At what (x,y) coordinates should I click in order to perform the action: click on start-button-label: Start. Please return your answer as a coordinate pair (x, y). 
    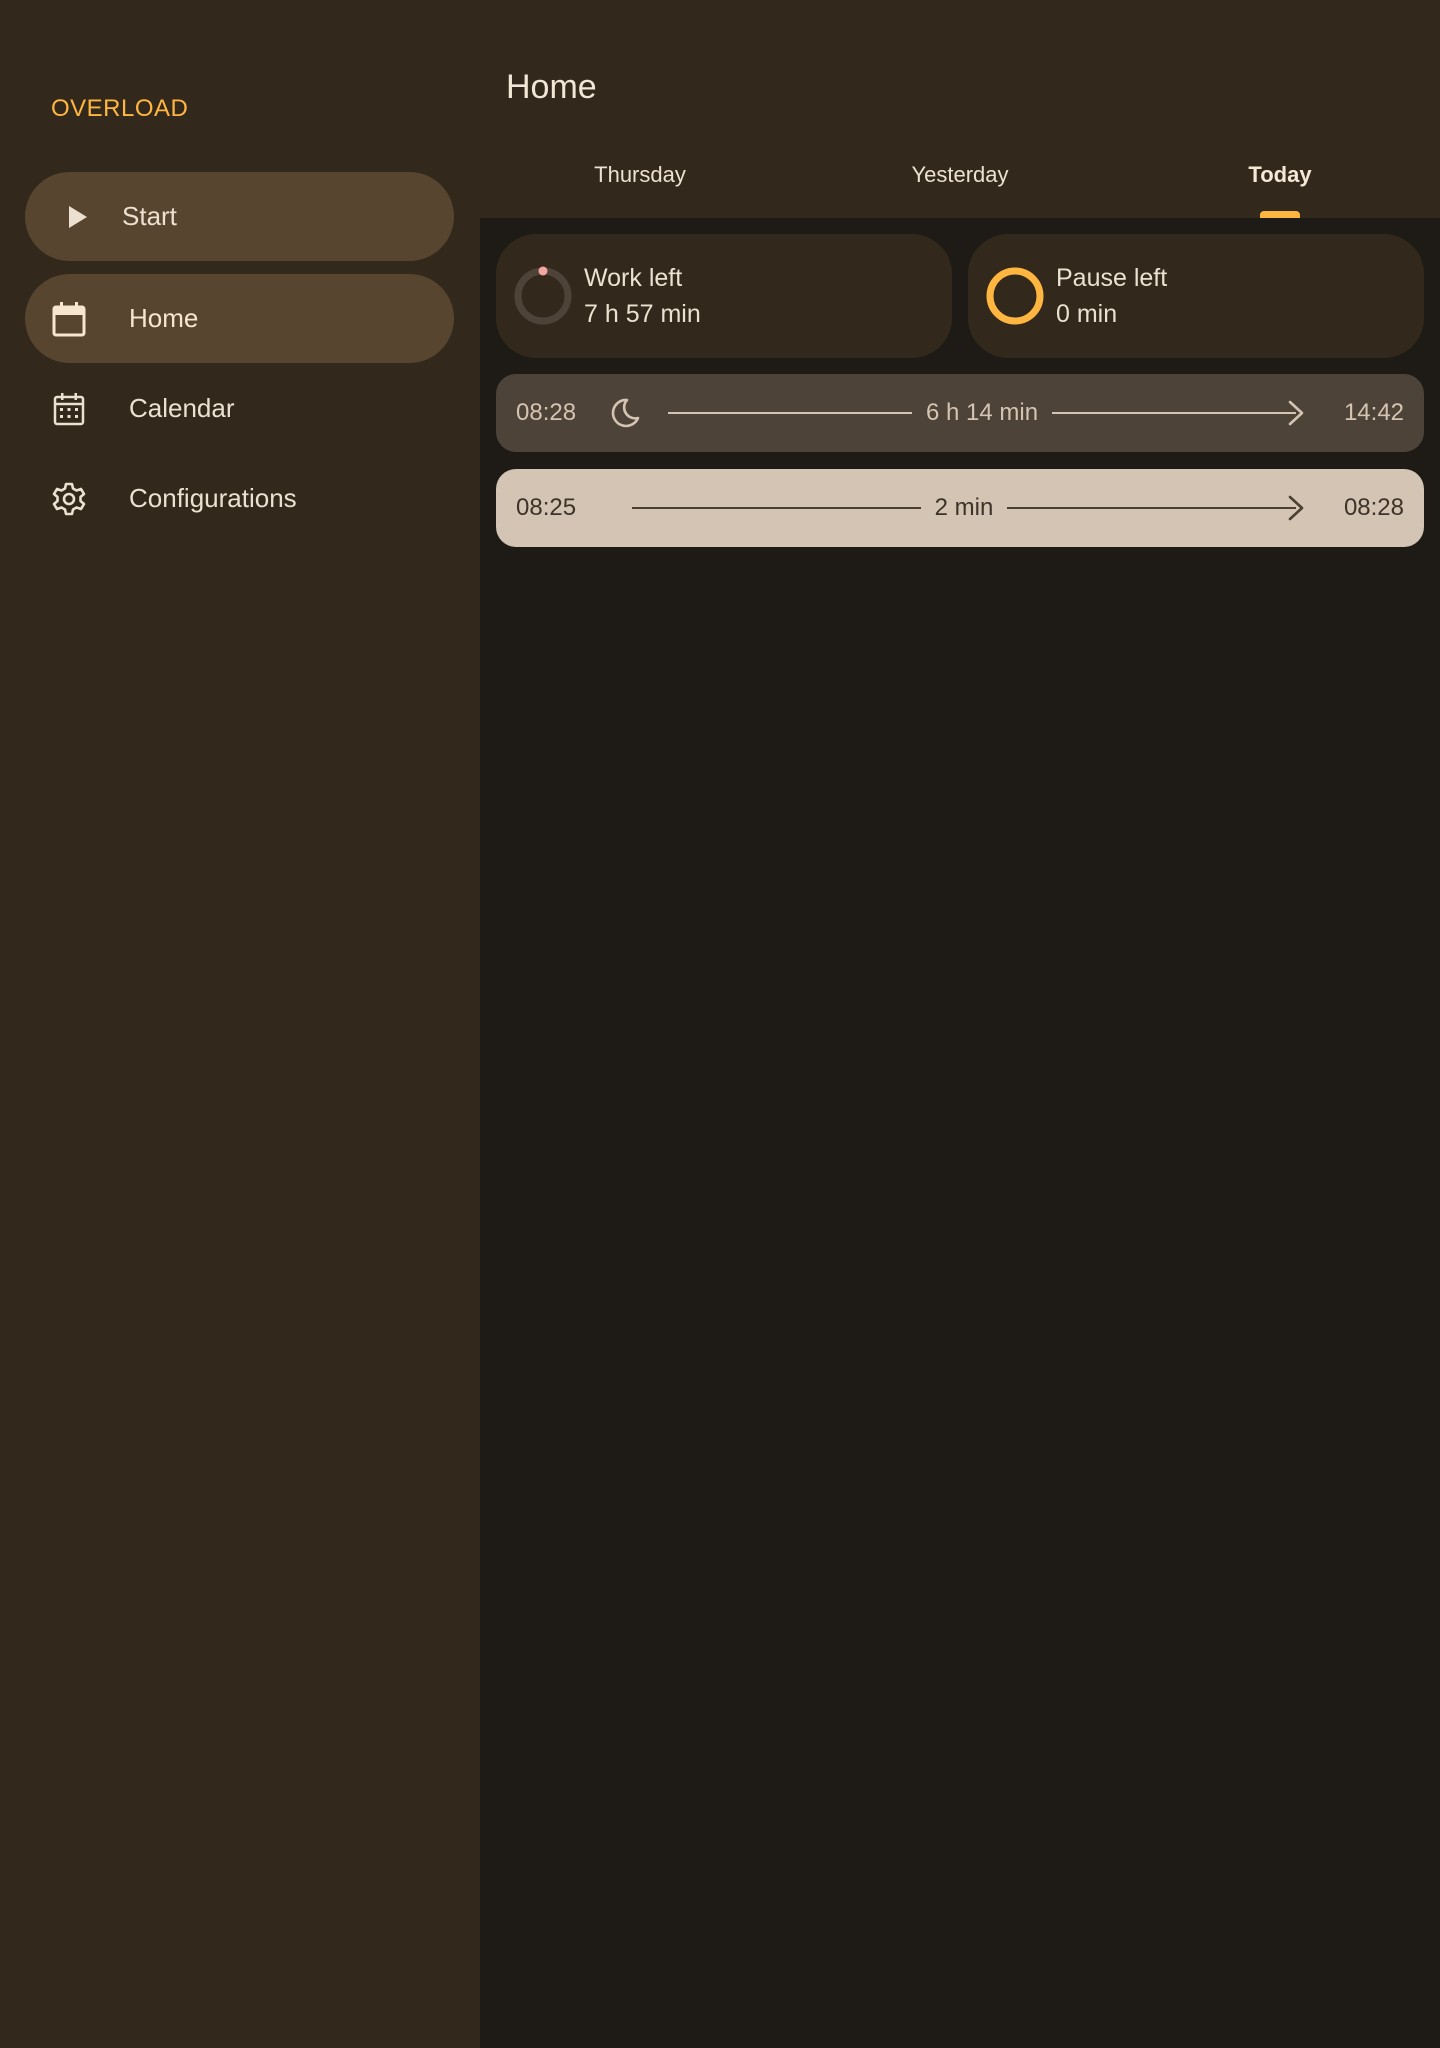
    Looking at the image, I should click on (149, 216).